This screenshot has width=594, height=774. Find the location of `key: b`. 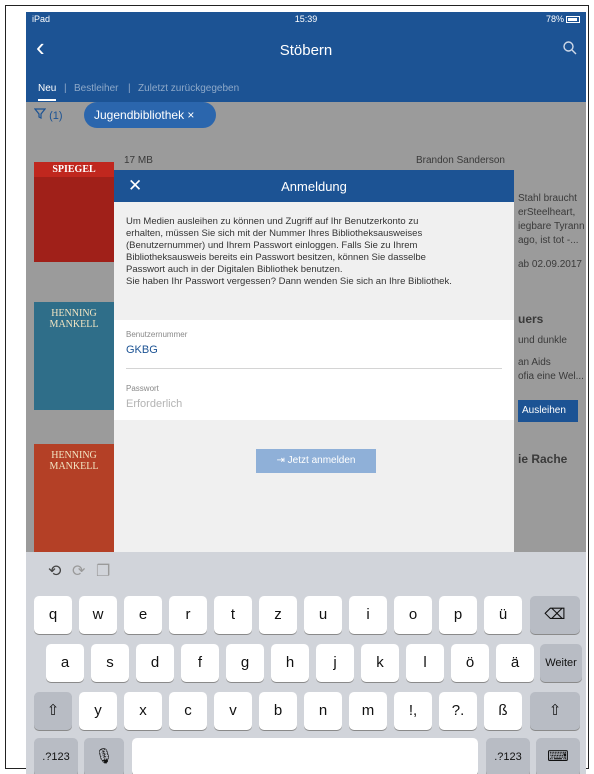

key: b is located at coordinates (278, 711).